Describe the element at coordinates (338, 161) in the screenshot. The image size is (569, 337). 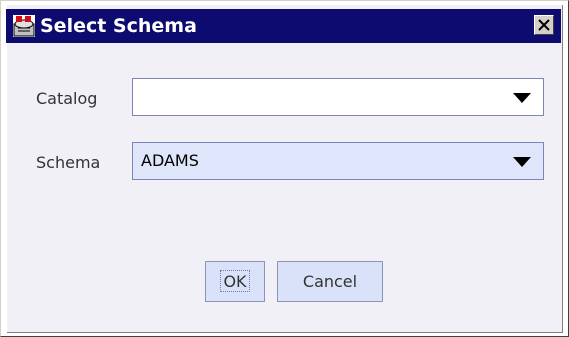
I see `schema-combobox: ADAMS` at that location.